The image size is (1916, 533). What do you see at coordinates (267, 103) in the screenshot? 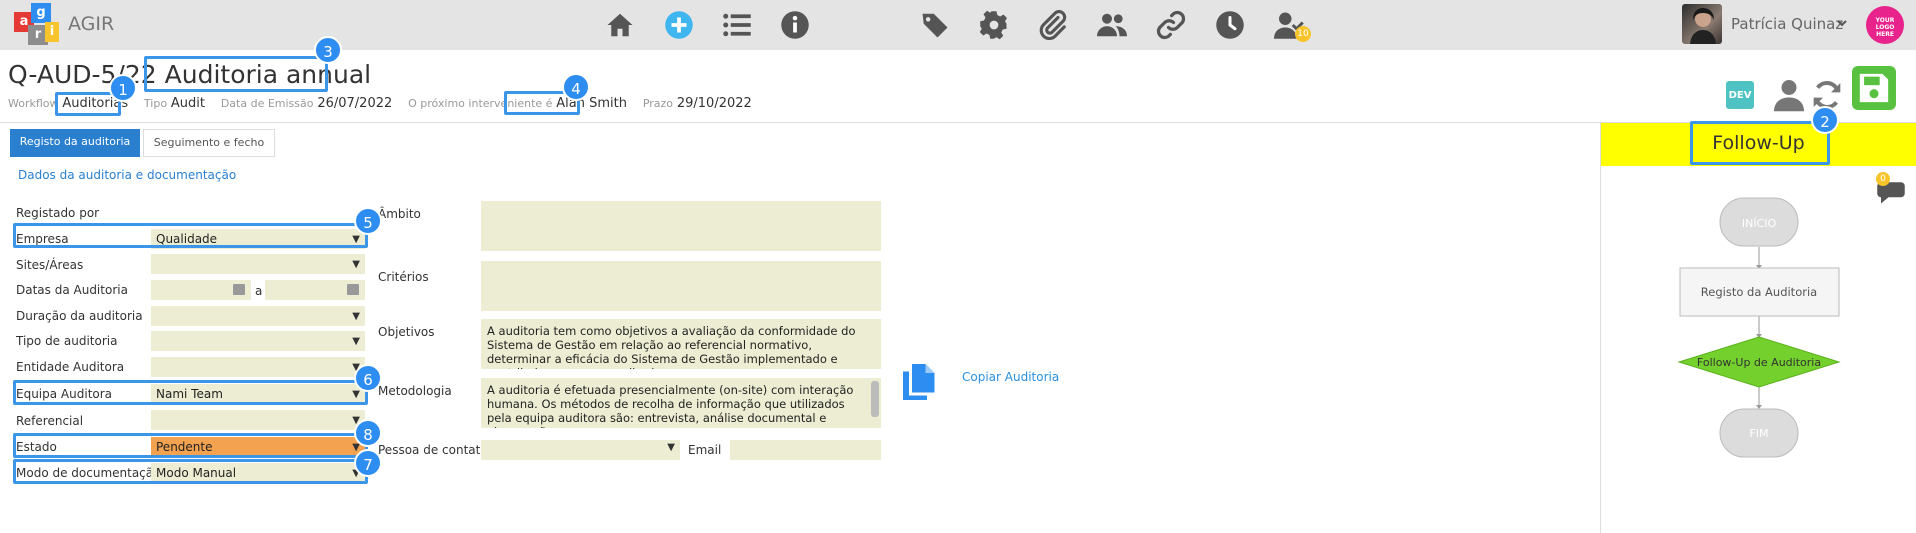
I see `issue-date-label: Data de Emissão` at bounding box center [267, 103].